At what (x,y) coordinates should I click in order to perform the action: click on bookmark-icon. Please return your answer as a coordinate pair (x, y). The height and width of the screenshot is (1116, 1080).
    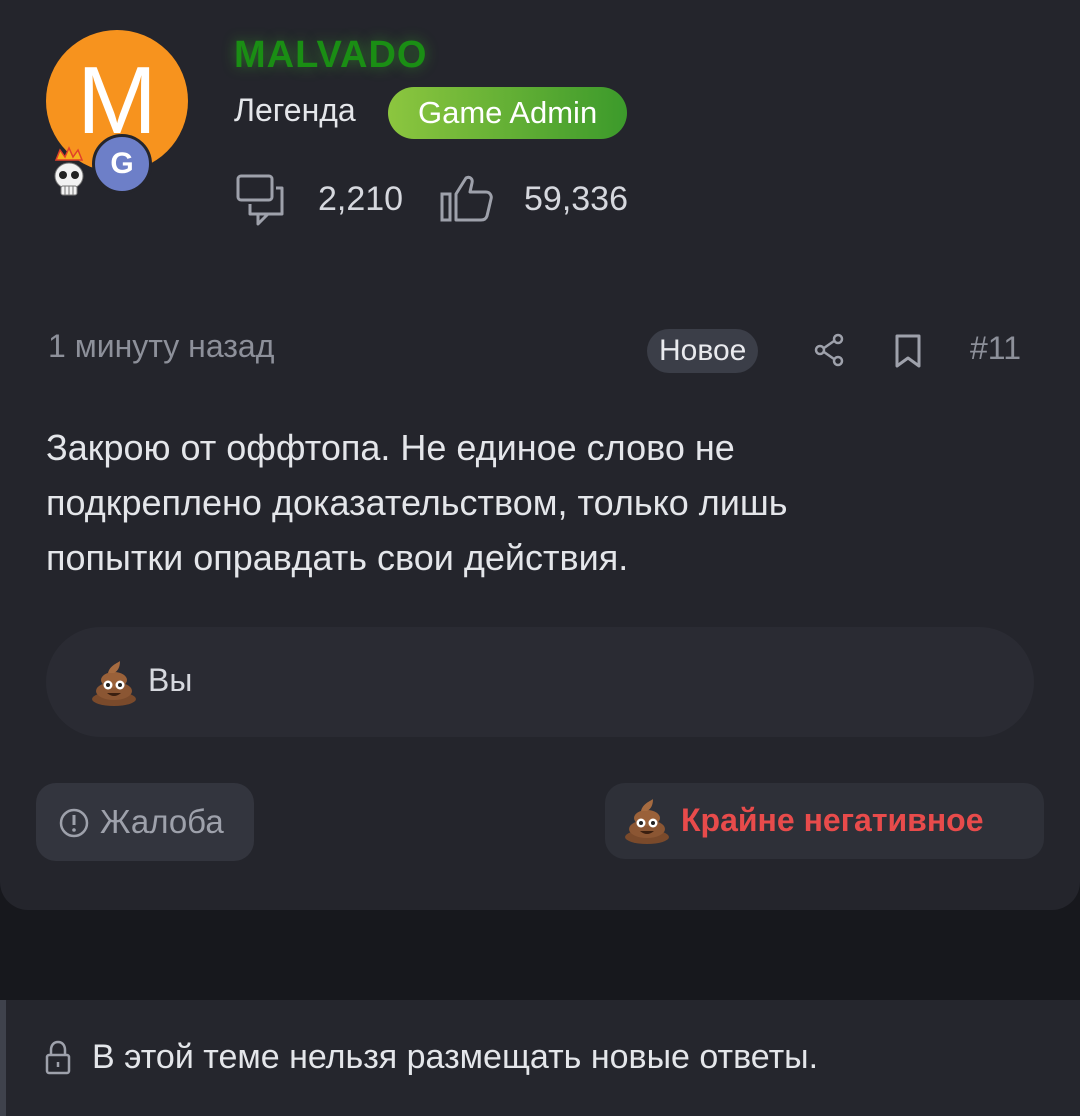
    Looking at the image, I should click on (908, 351).